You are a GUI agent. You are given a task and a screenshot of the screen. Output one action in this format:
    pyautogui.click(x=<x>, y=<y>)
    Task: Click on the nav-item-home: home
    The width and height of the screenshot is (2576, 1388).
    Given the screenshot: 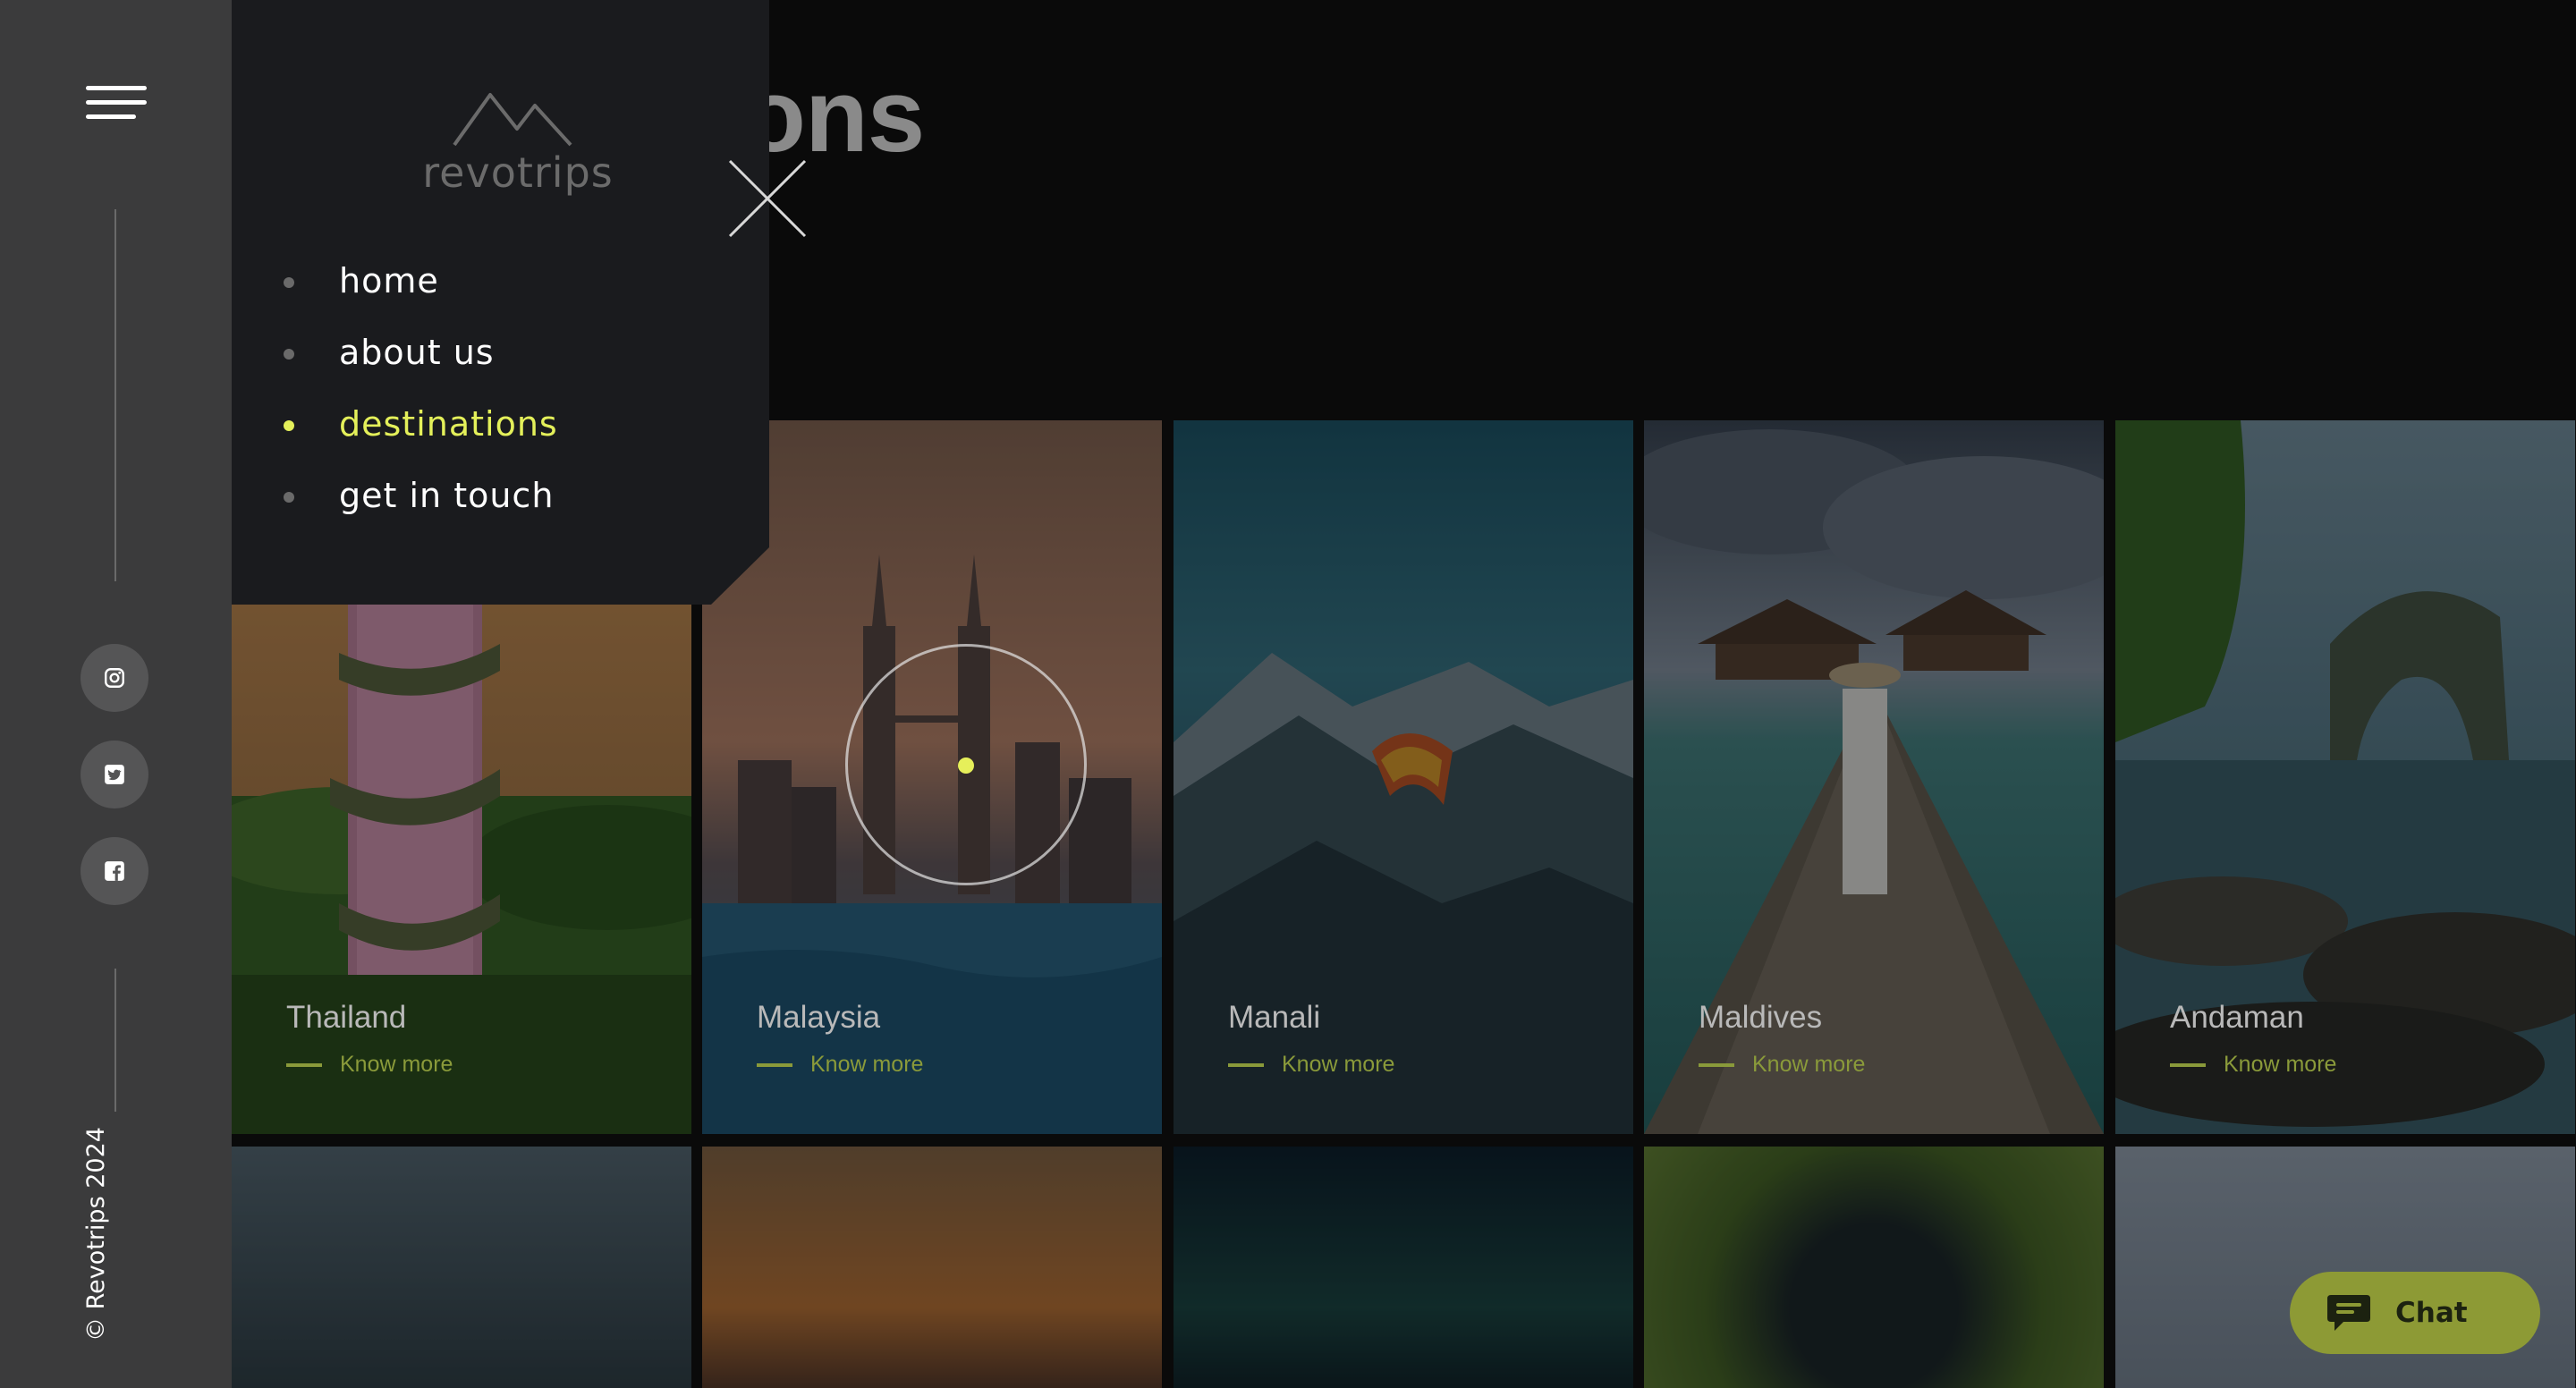 What is the action you would take?
    pyautogui.click(x=421, y=281)
    